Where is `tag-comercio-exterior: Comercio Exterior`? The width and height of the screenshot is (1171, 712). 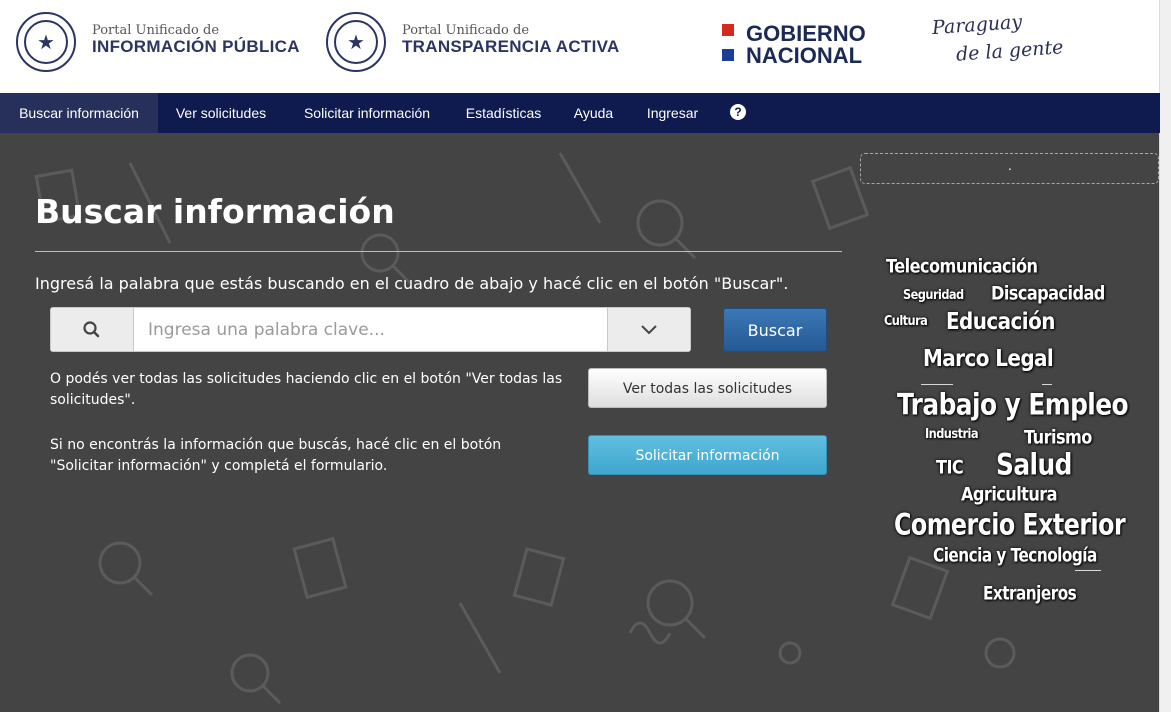
tag-comercio-exterior: Comercio Exterior is located at coordinates (1010, 525).